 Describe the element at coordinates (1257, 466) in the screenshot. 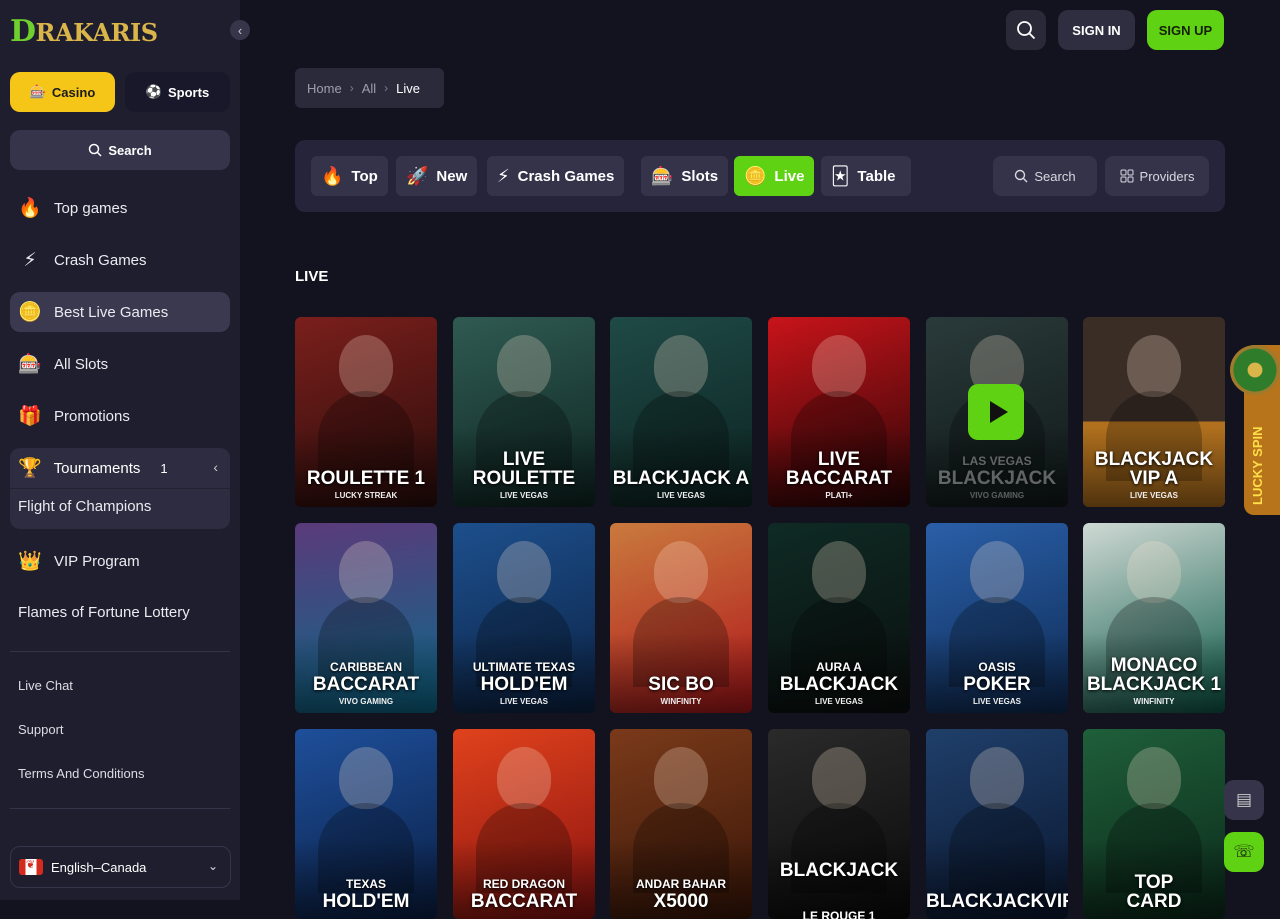

I see `lucky-spin-label: LUCKY SPIN` at that location.